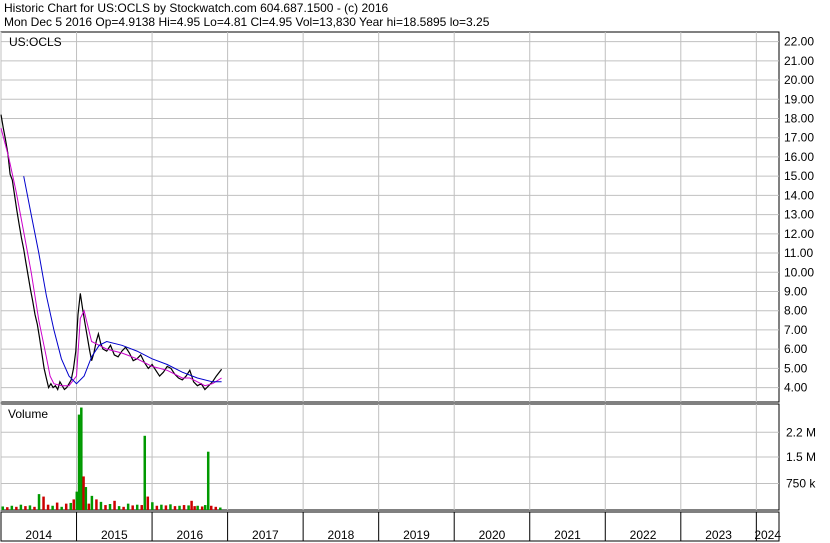 The width and height of the screenshot is (830, 543). Describe the element at coordinates (796, 330) in the screenshot. I see `price-tick-label: 7.00` at that location.